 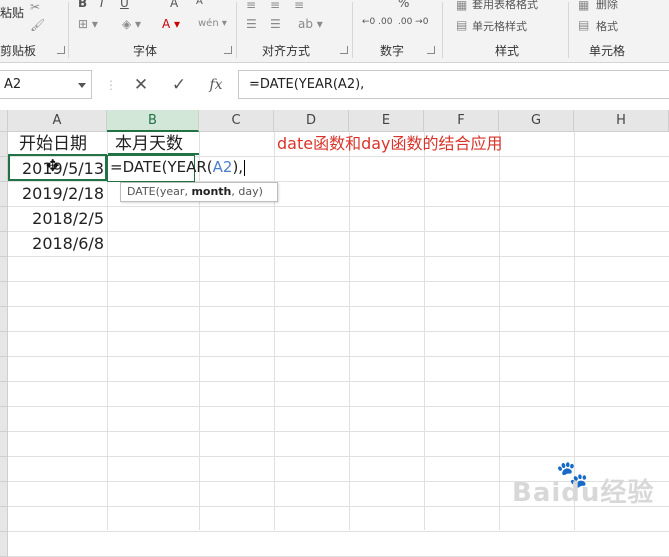 What do you see at coordinates (37, 25) in the screenshot?
I see `format-painter-icon: 🖌` at bounding box center [37, 25].